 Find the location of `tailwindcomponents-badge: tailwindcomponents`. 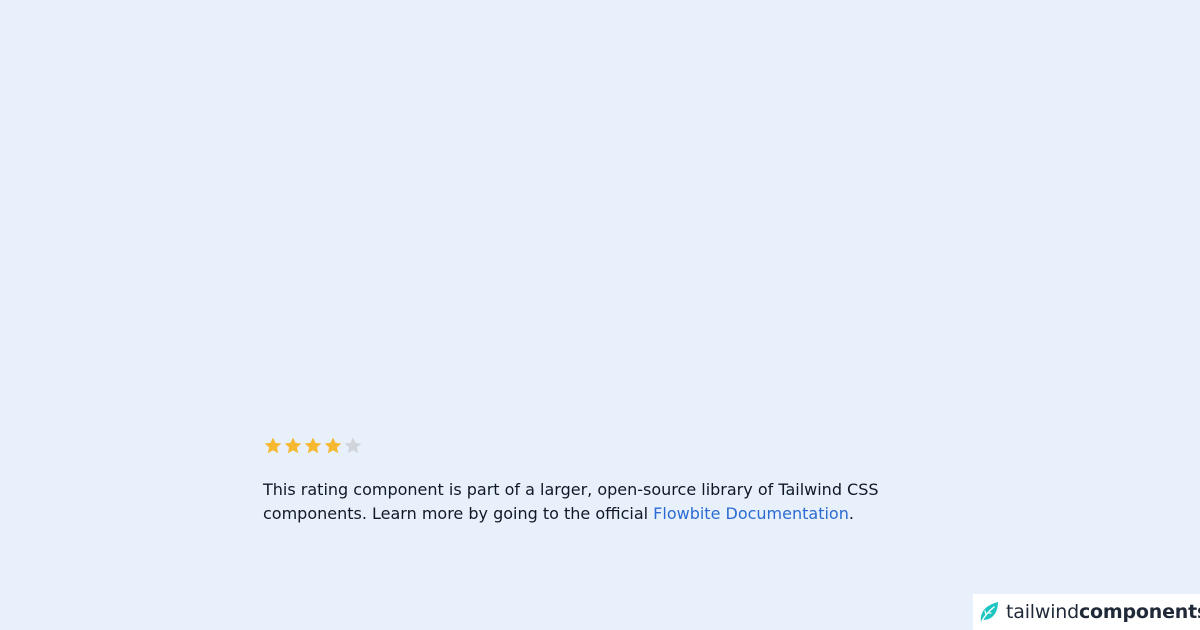

tailwindcomponents-badge: tailwindcomponents is located at coordinates (1086, 612).